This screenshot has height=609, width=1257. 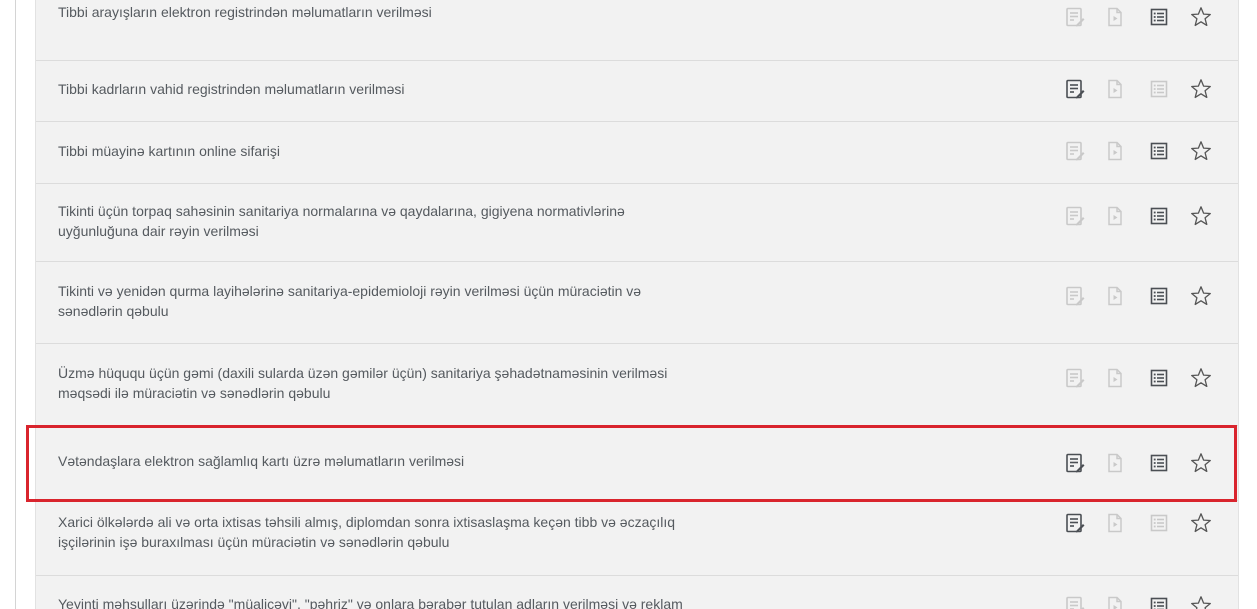 I want to click on service-title: Tibbi müayinə kartının online sifarişi, so click(x=413, y=151).